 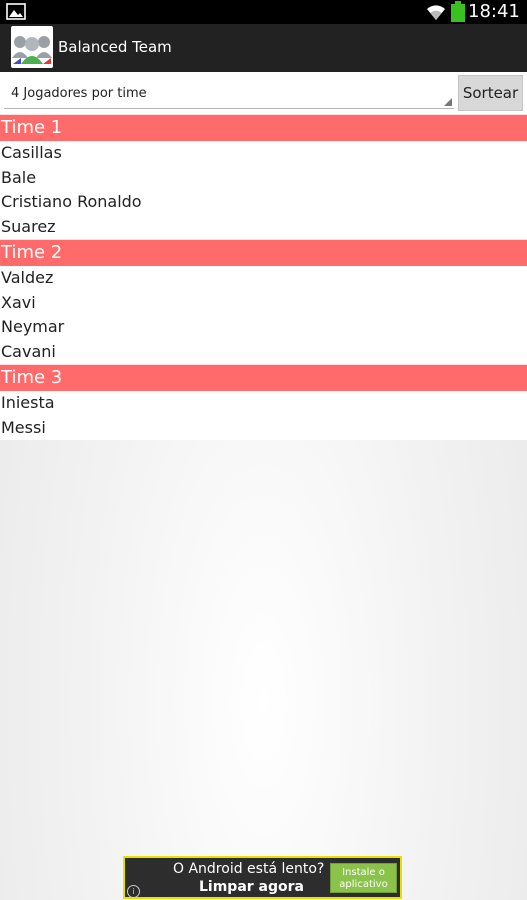 What do you see at coordinates (263, 226) in the screenshot?
I see `player-item: Suarez` at bounding box center [263, 226].